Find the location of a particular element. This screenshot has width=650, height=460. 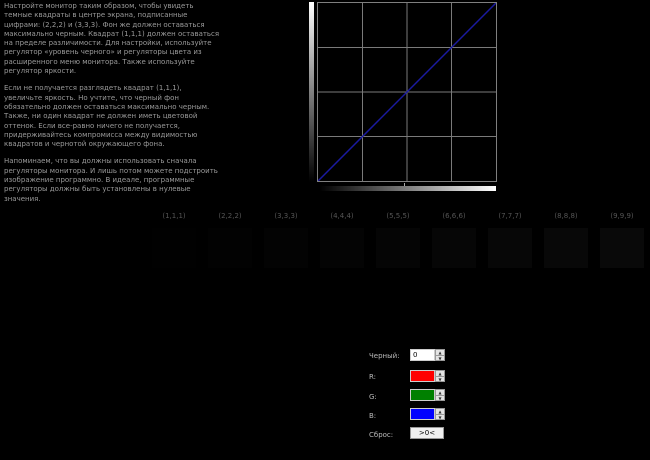

black-level-label: Черный: is located at coordinates (384, 356).